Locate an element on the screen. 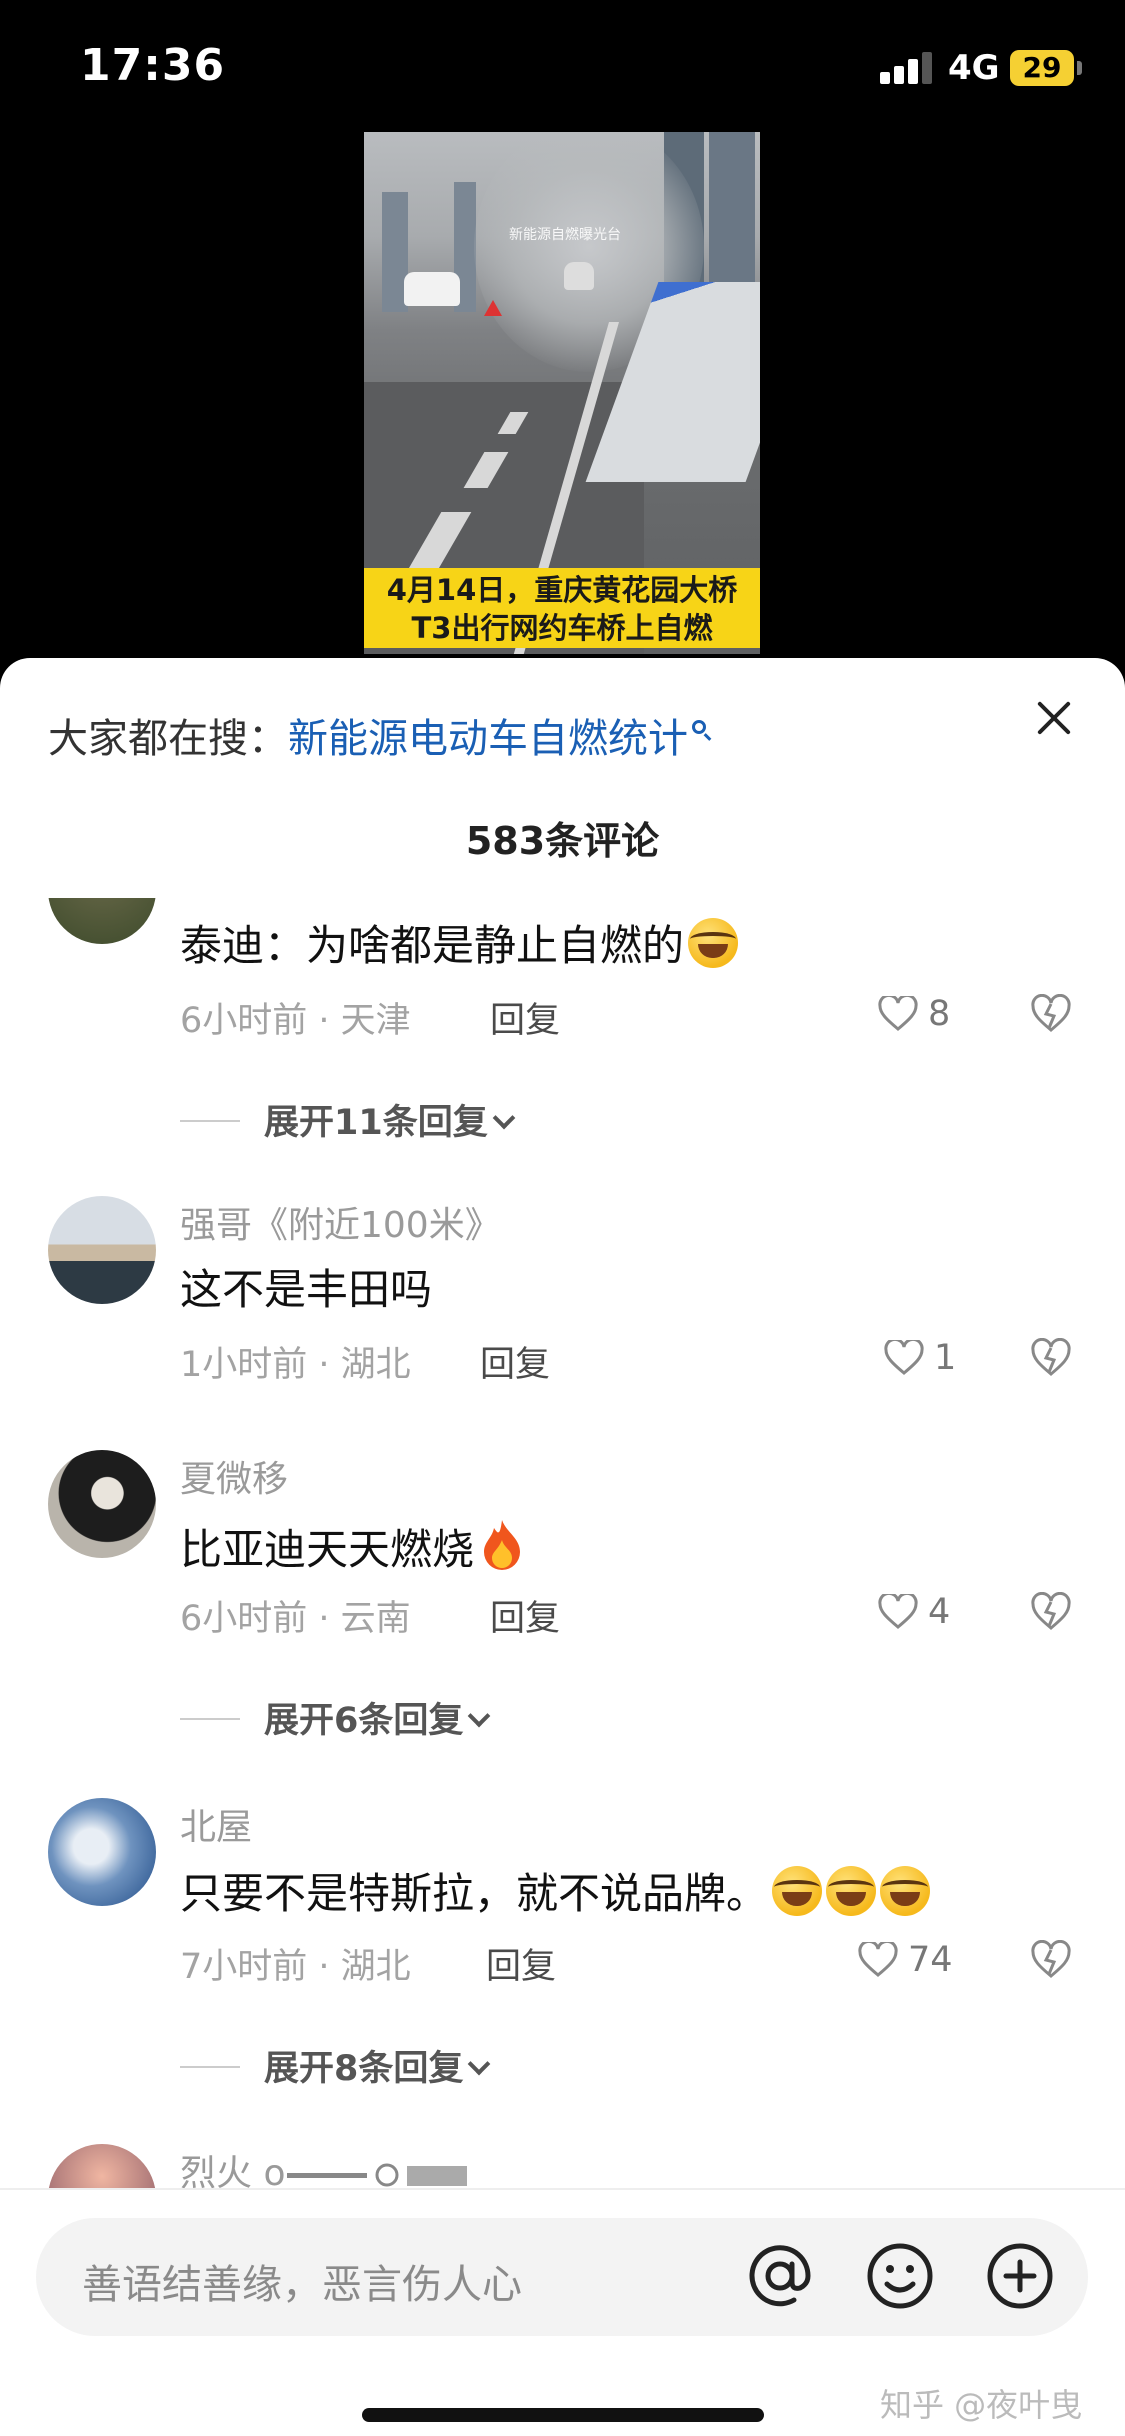 This screenshot has width=1125, height=2436. network-type: 4G is located at coordinates (974, 68).